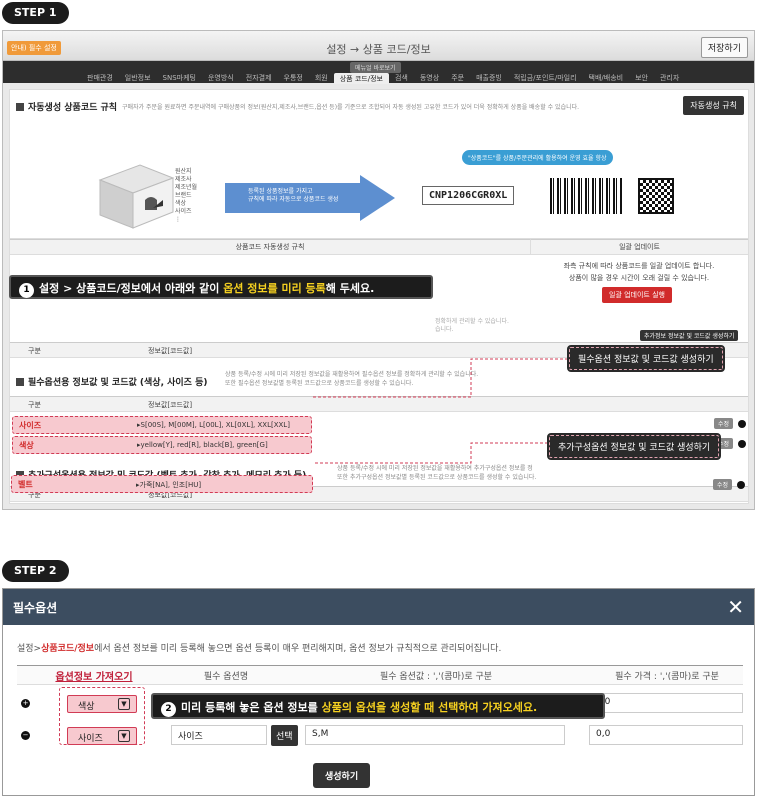 The height and width of the screenshot is (798, 757). What do you see at coordinates (545, 78) in the screenshot?
I see `nav-tab: 적립금/포인트/마일리` at bounding box center [545, 78].